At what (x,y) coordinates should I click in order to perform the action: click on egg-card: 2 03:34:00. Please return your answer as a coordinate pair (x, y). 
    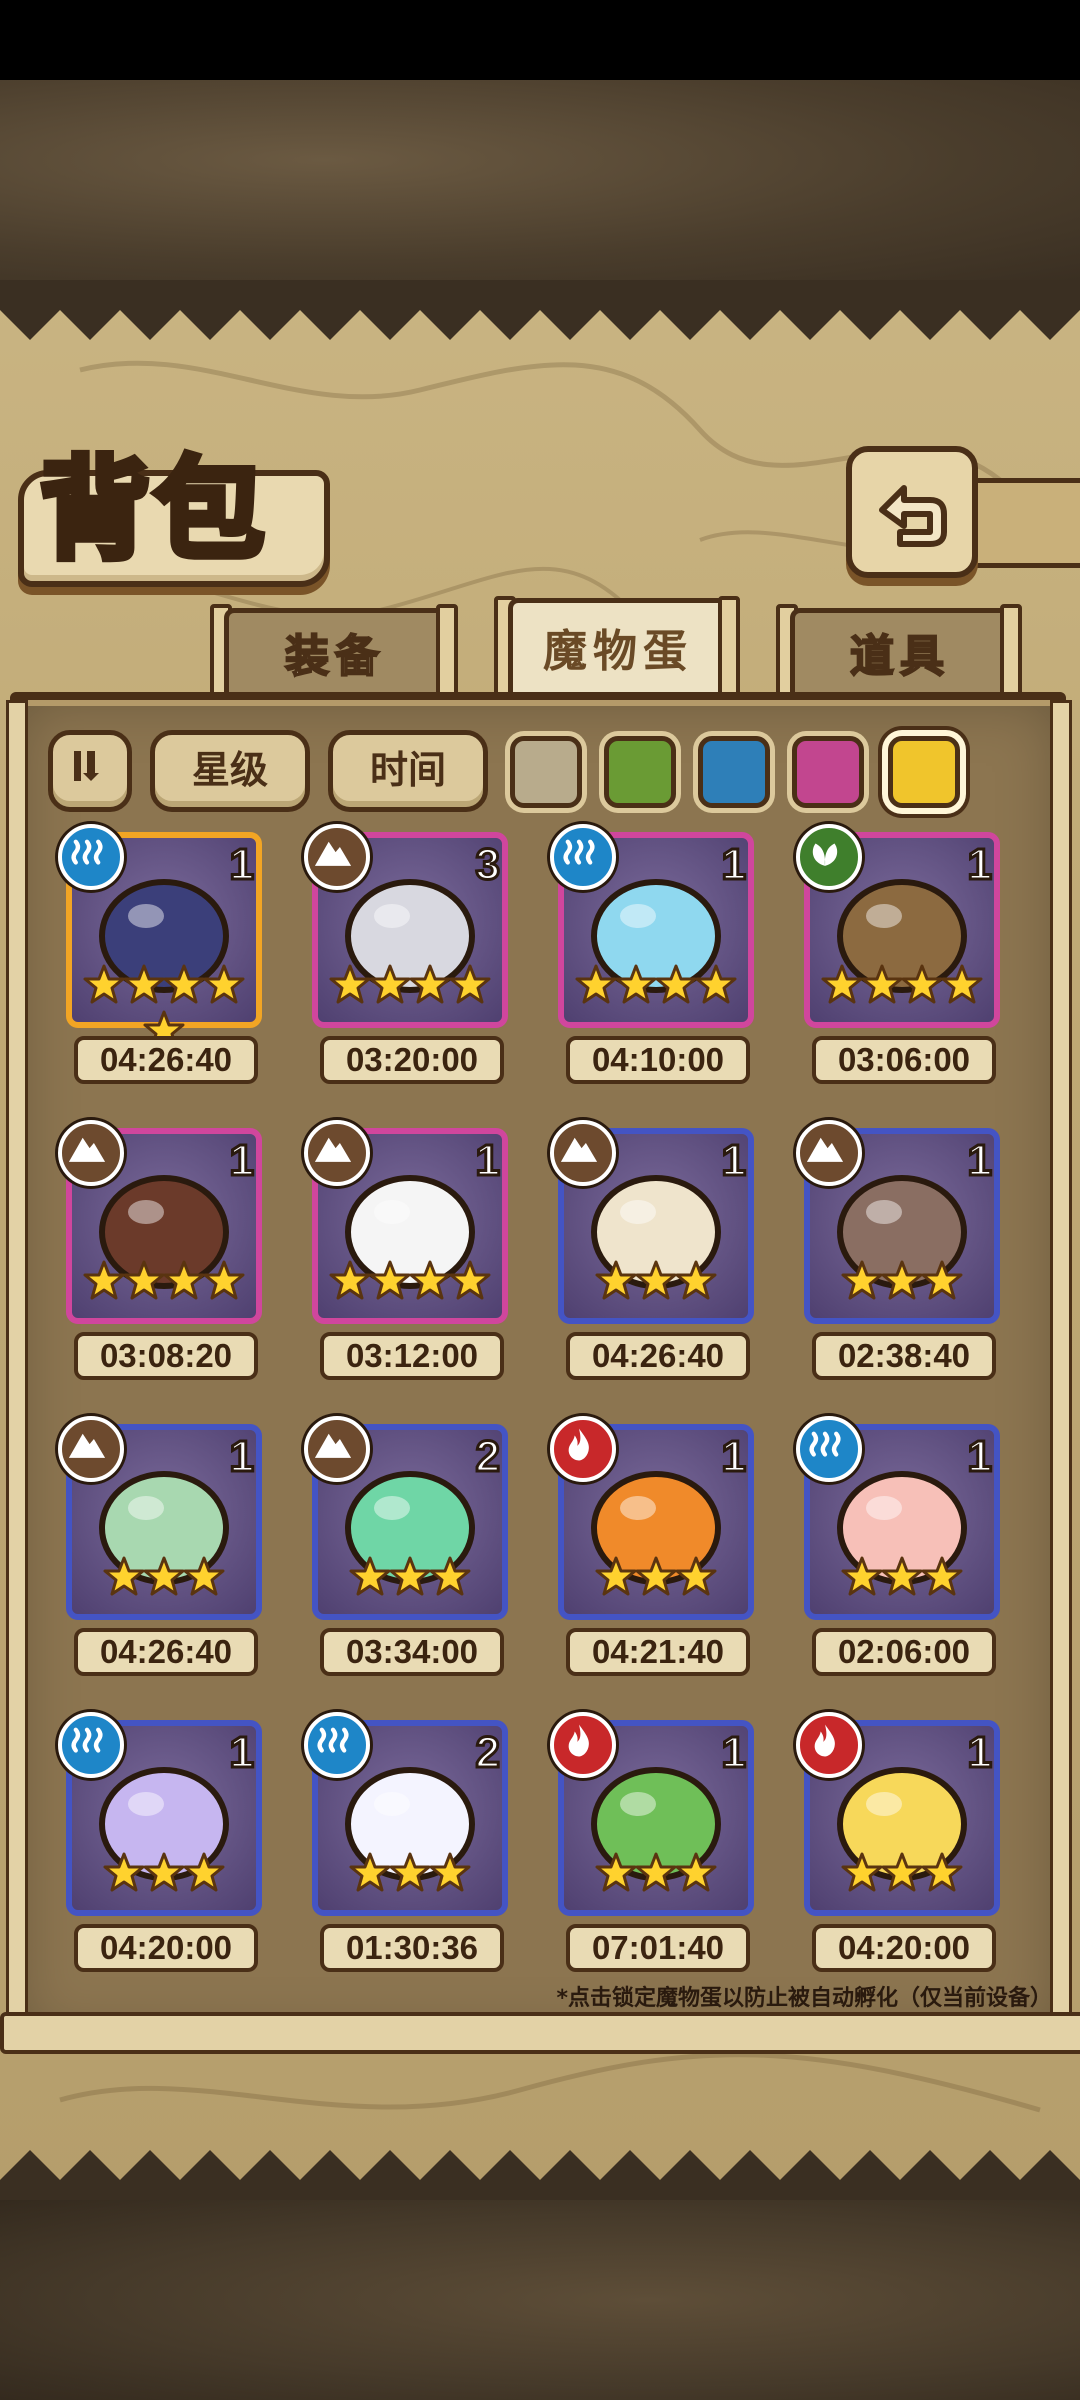
    Looking at the image, I should click on (406, 1546).